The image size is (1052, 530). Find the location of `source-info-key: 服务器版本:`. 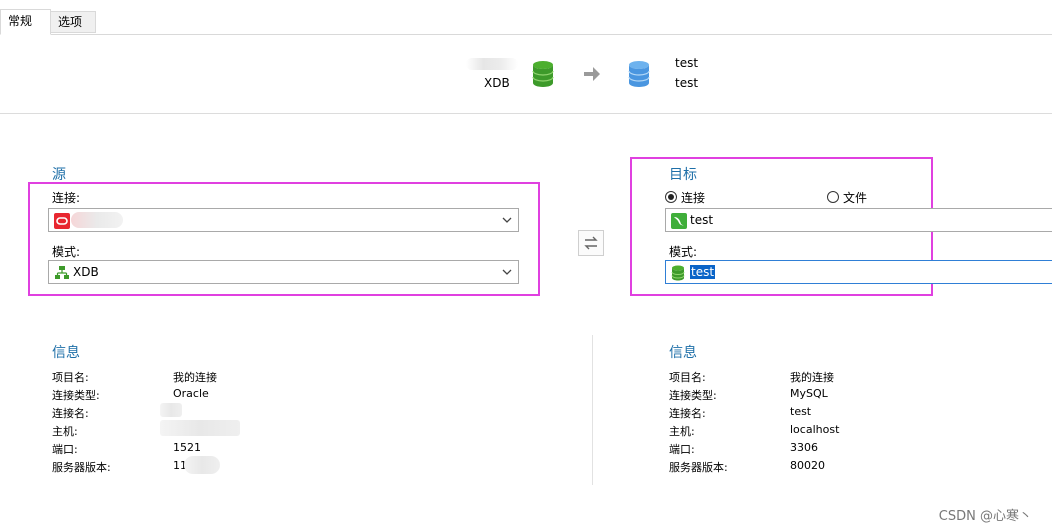

source-info-key: 服务器版本: is located at coordinates (81, 467).